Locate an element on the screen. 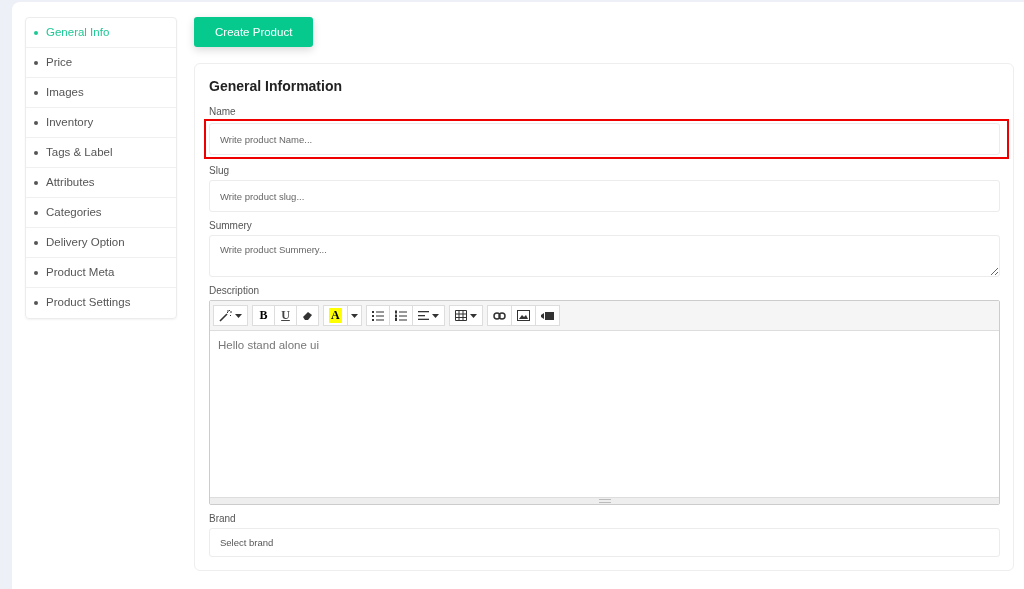 The height and width of the screenshot is (589, 1024). link-button is located at coordinates (499, 315).